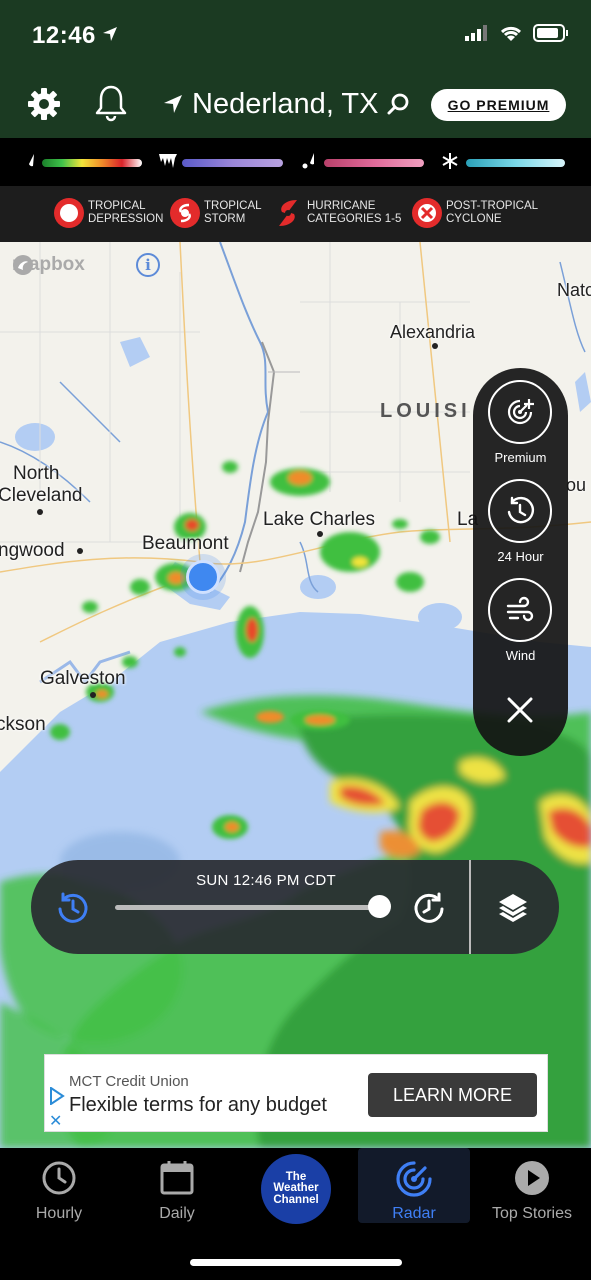 This screenshot has width=591, height=1280. Describe the element at coordinates (177, 1178) in the screenshot. I see `calendar-icon` at that location.